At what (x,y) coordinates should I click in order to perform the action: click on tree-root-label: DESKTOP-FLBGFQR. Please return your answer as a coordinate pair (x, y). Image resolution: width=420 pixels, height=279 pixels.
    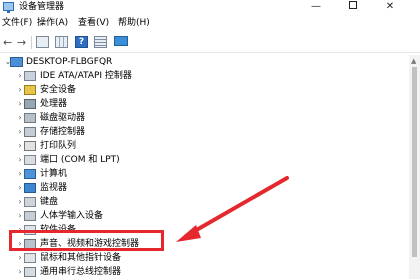
    Looking at the image, I should click on (69, 62).